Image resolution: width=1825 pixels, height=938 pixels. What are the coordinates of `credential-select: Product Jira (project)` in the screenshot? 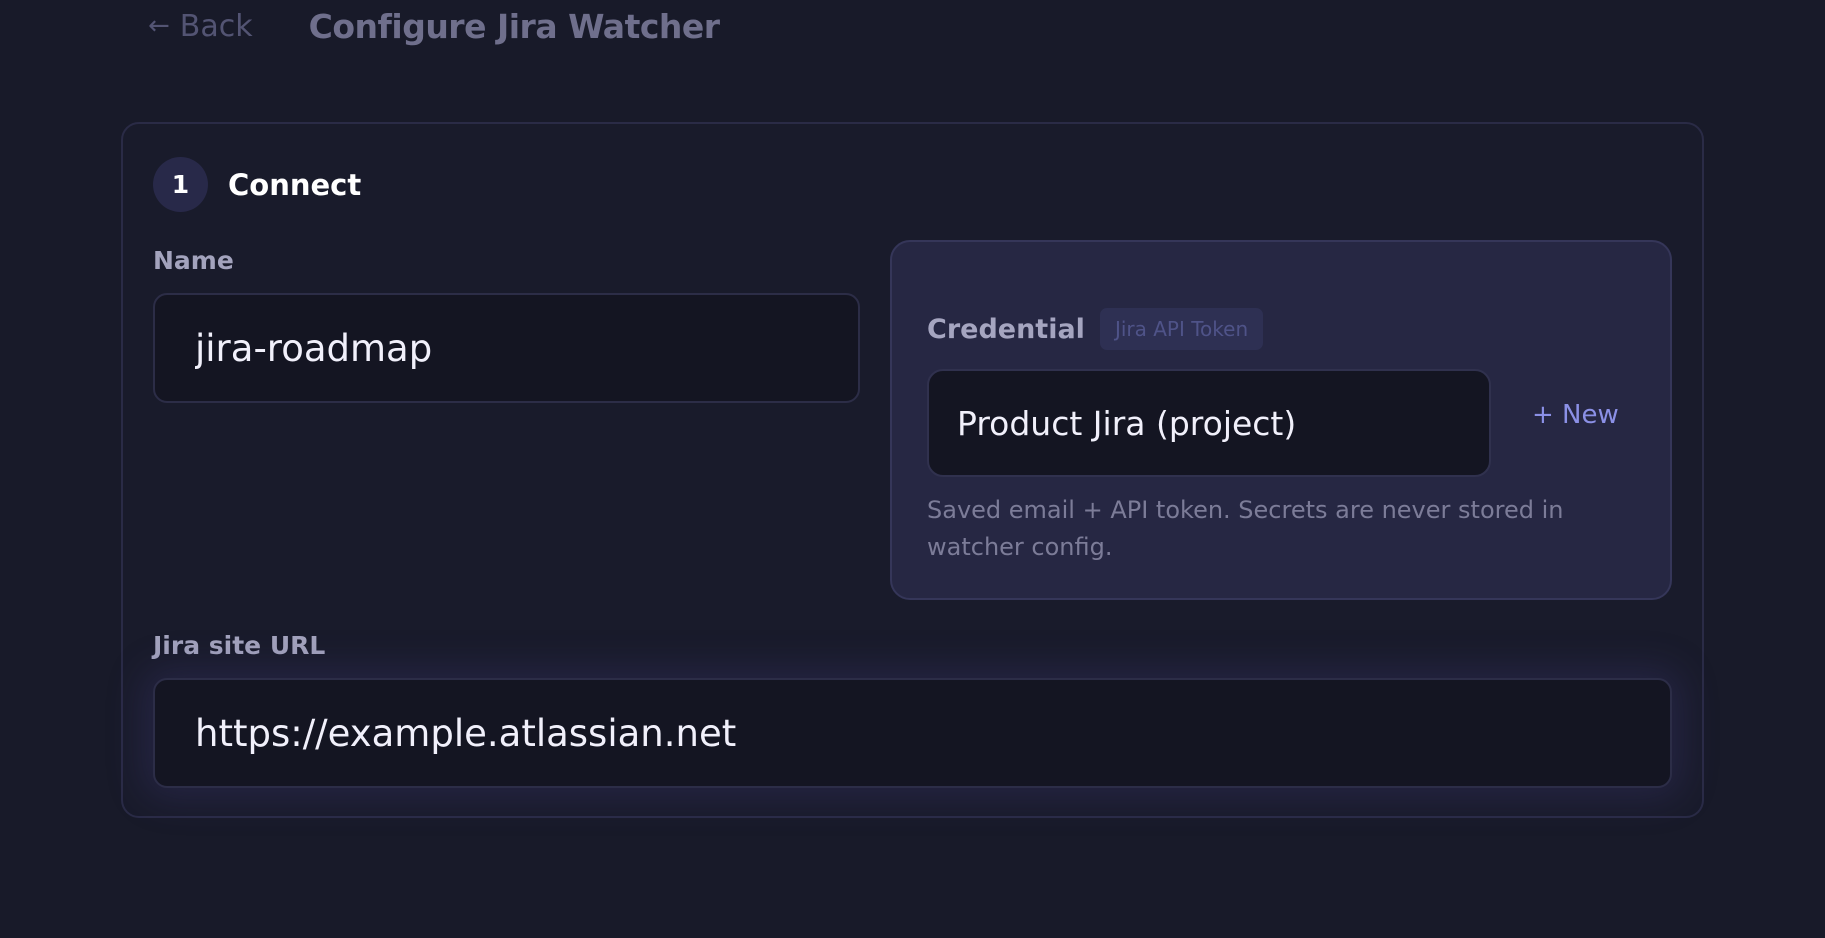 It's located at (1209, 423).